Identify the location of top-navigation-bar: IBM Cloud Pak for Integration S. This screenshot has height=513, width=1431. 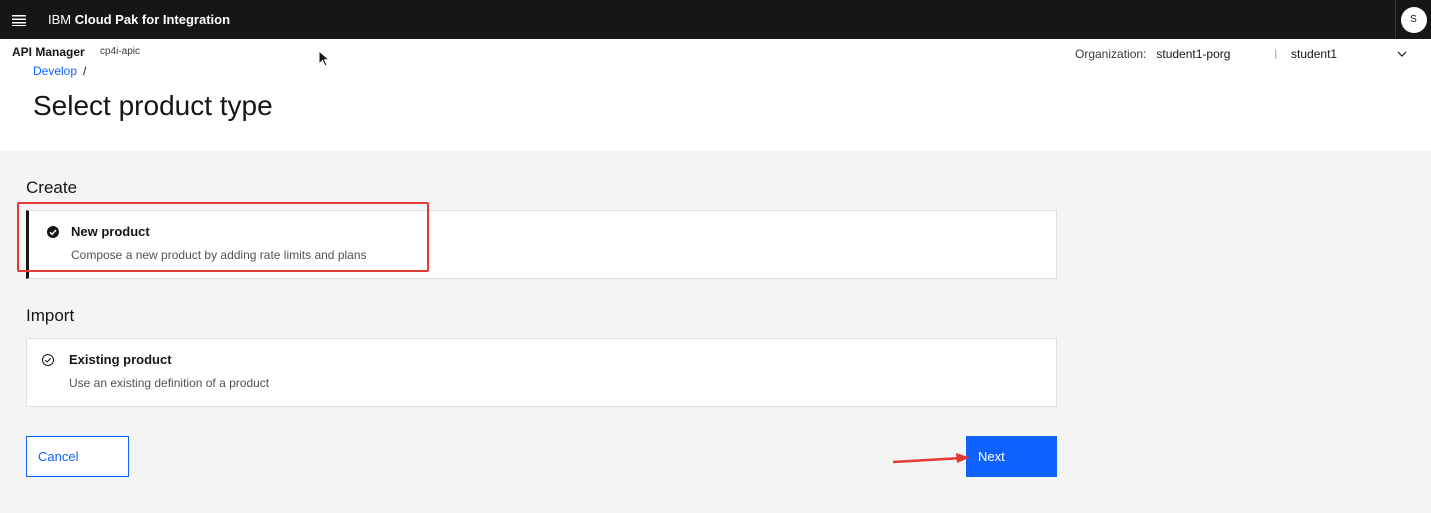
(715, 19).